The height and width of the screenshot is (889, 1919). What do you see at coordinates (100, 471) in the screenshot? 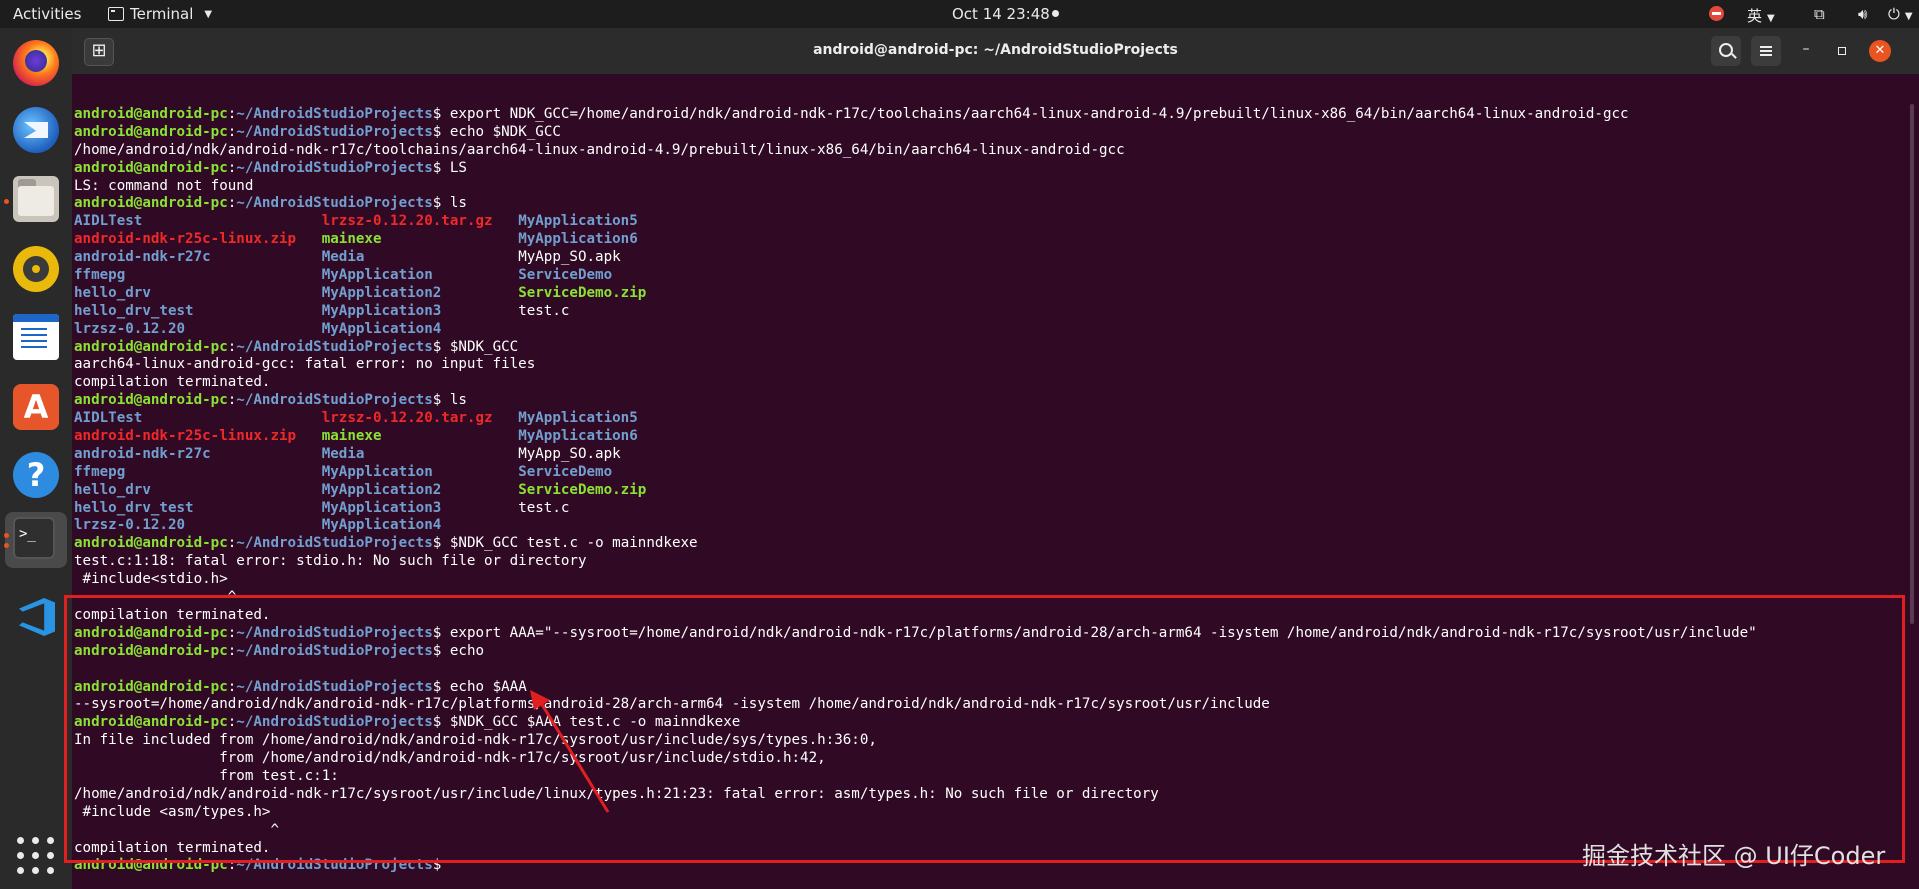
I see `file-entry: ffmepg` at bounding box center [100, 471].